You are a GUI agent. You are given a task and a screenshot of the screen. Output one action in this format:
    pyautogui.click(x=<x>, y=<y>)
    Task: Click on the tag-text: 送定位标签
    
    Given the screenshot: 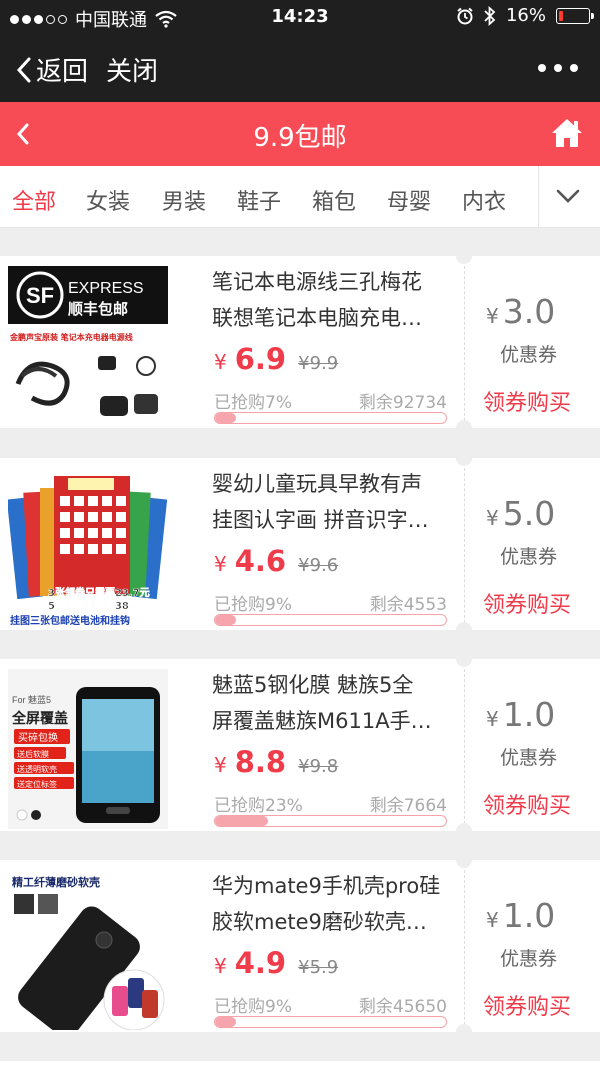 What is the action you would take?
    pyautogui.click(x=37, y=784)
    